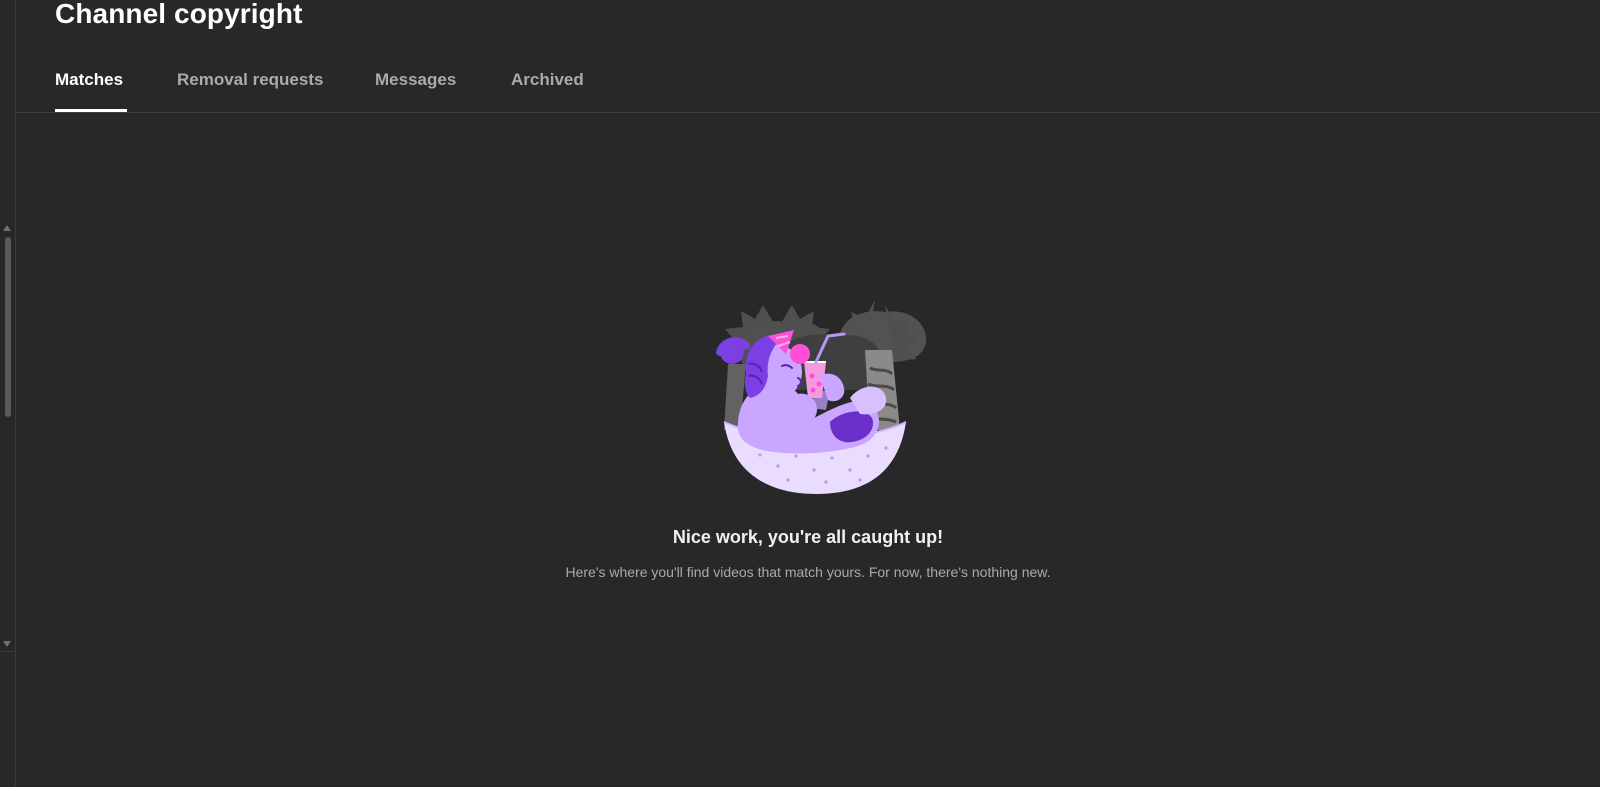 This screenshot has height=787, width=1600. I want to click on rail-divider, so click(7, 651).